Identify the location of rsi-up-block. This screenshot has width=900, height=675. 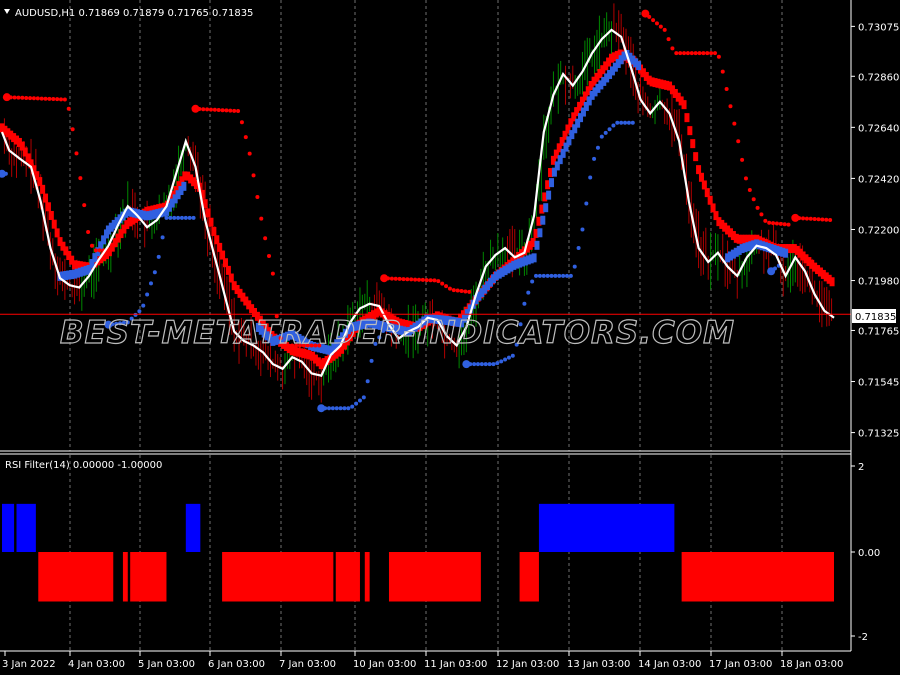
(193, 527).